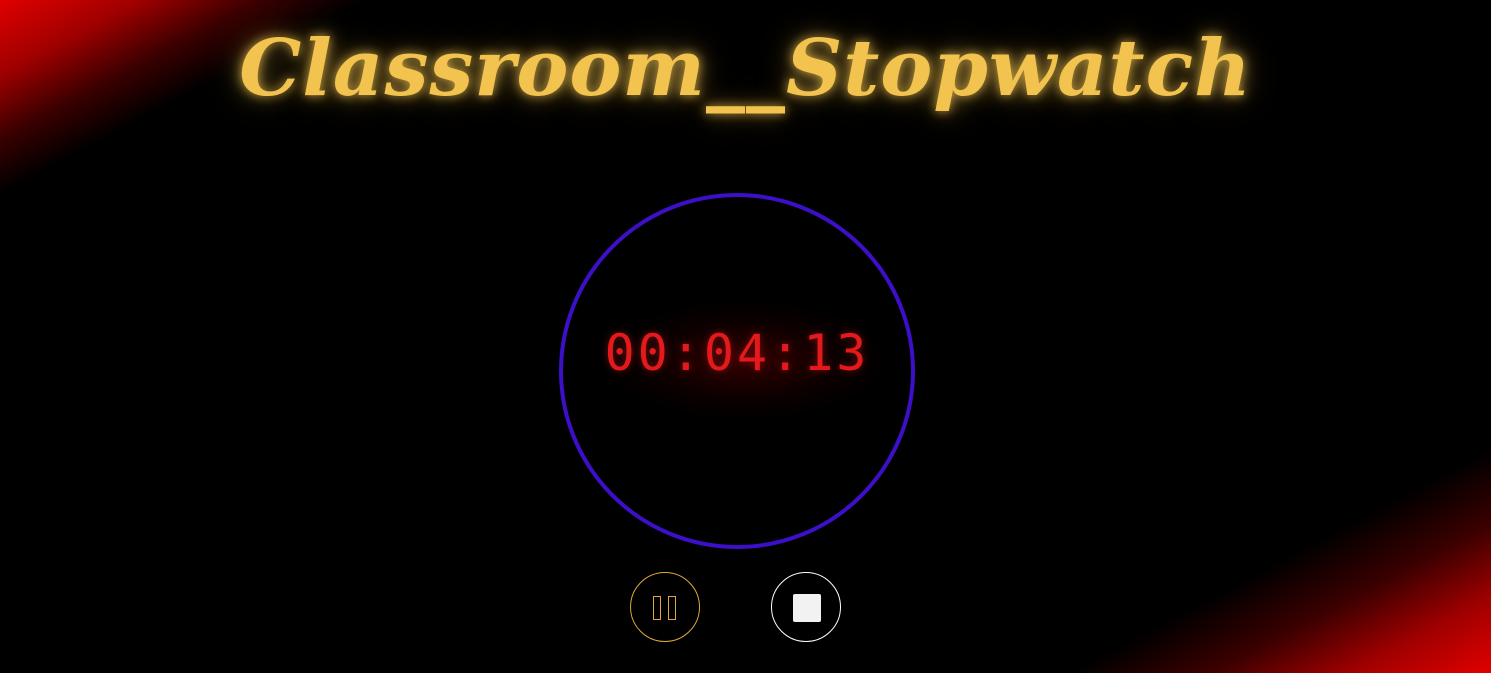  Describe the element at coordinates (665, 607) in the screenshot. I see `pause-button` at that location.